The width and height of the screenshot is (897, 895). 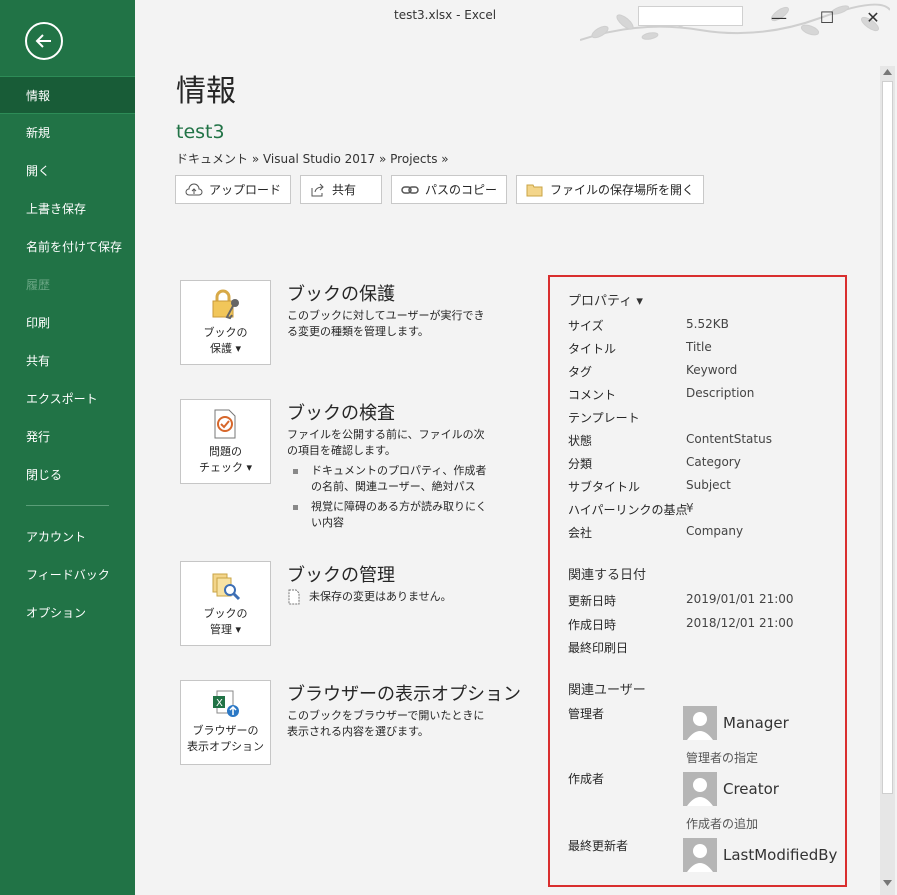 What do you see at coordinates (607, 690) in the screenshot?
I see `related-people-header: 関連ユーザー` at bounding box center [607, 690].